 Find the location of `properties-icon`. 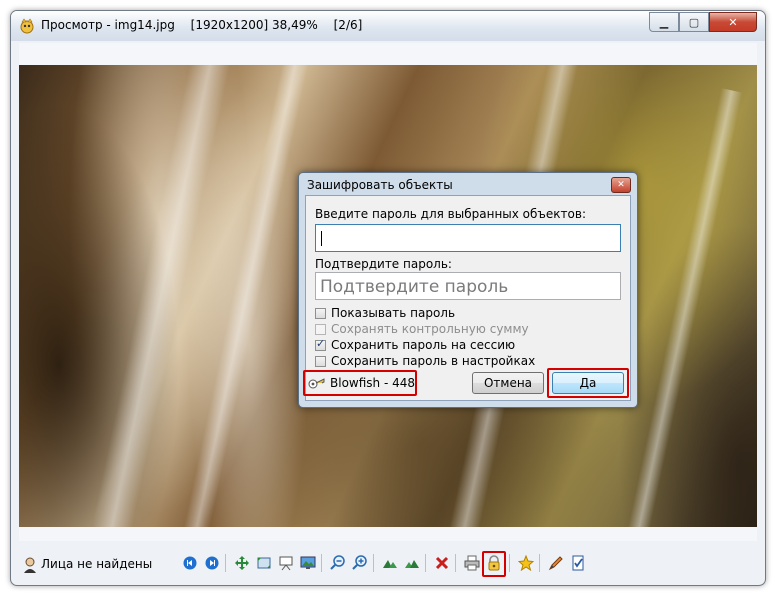

properties-icon is located at coordinates (578, 563).